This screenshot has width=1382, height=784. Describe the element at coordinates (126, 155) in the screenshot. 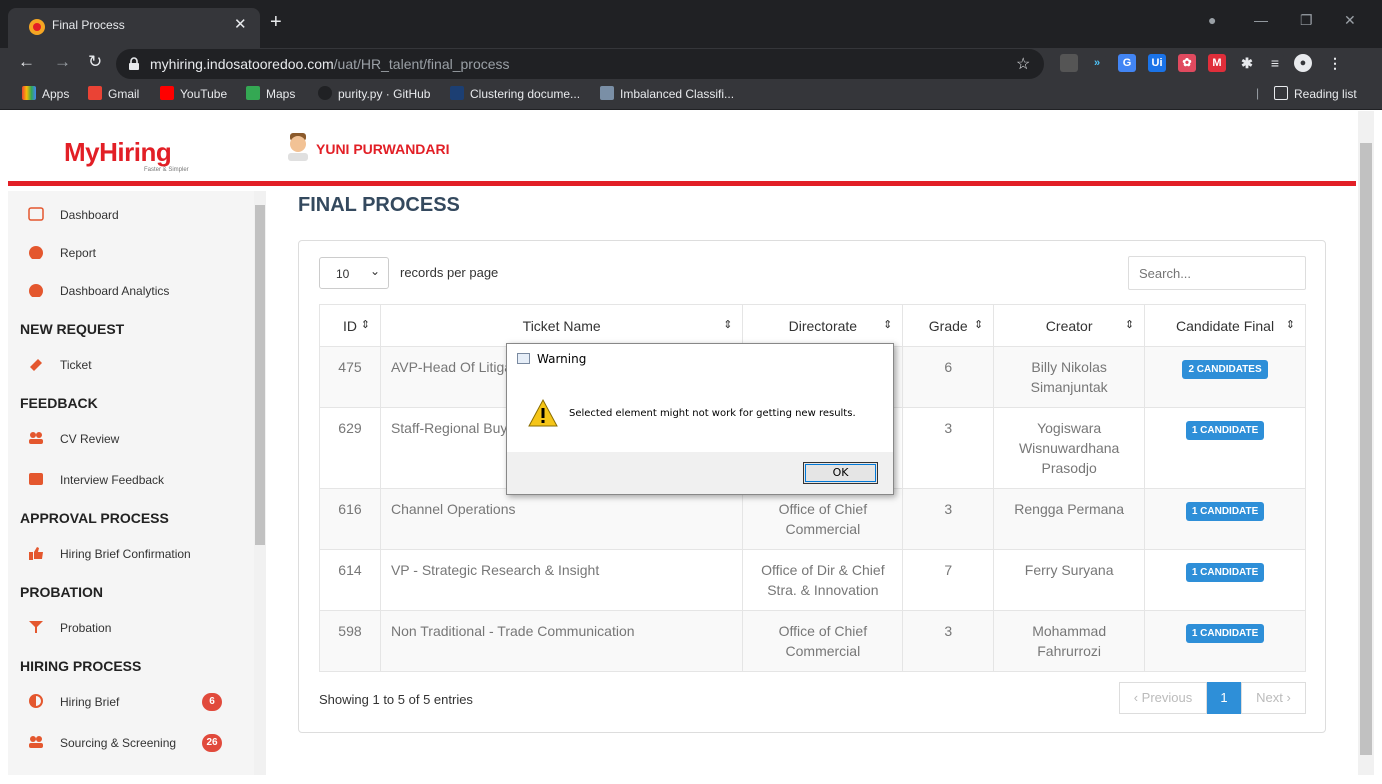

I see `myhiring-logo: MyHiring Faster & Simpler` at that location.